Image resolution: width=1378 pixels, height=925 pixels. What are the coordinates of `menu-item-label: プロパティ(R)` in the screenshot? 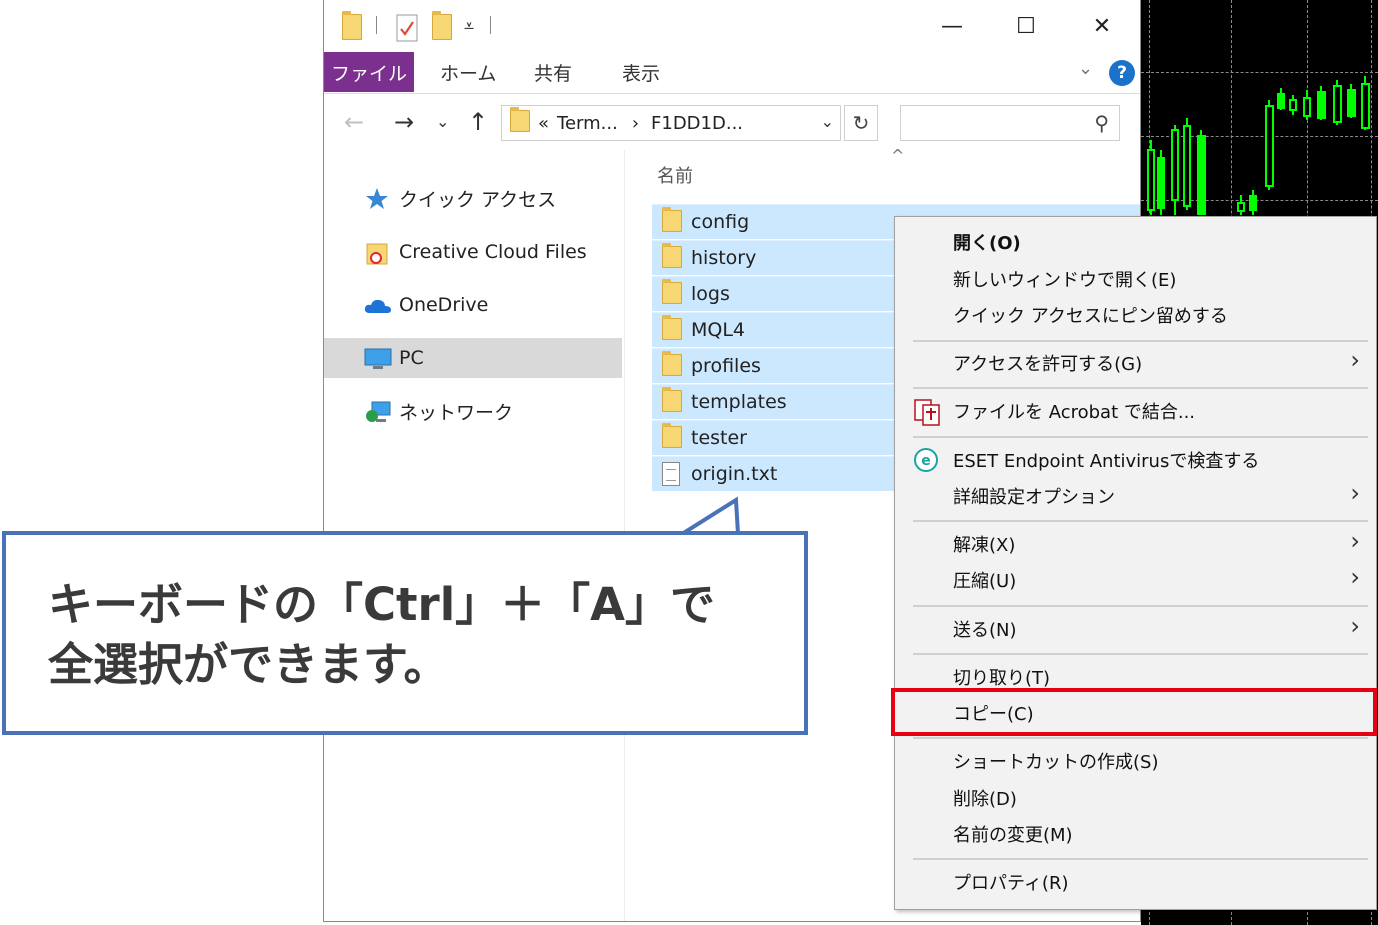 It's located at (1011, 883).